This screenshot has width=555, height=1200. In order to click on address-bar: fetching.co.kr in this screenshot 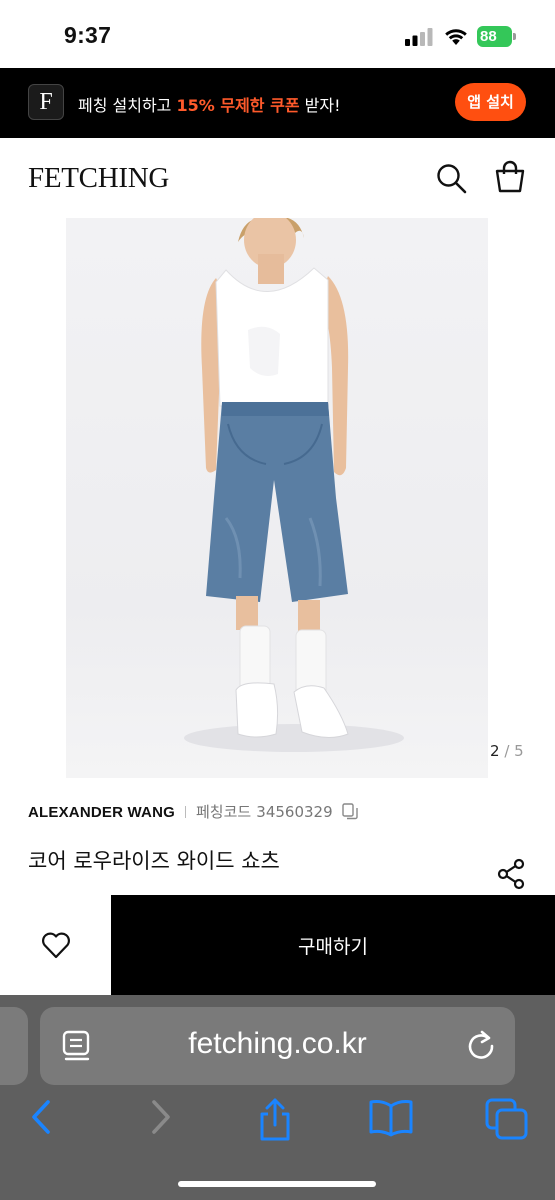, I will do `click(277, 1046)`.